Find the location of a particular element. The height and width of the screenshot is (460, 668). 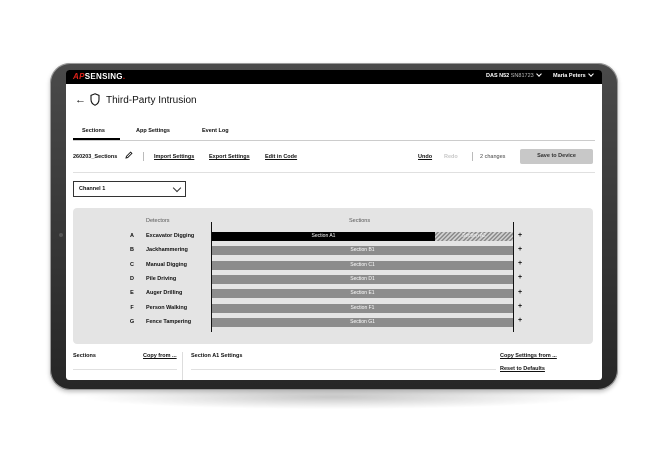

device-selector: DAS N52 SN81723 is located at coordinates (514, 75).